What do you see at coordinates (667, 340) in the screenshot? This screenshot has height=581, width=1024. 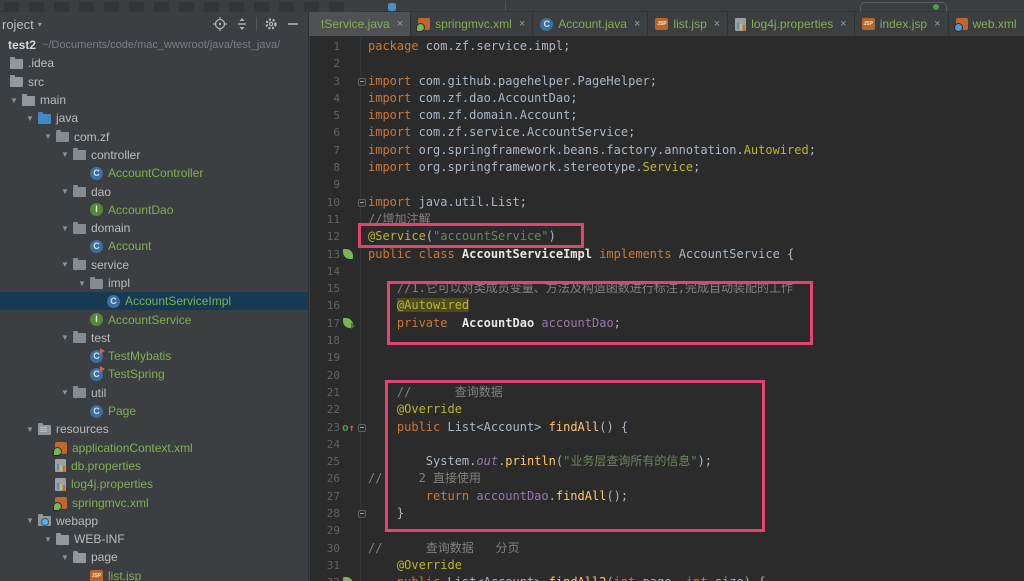 I see `code-line: 18` at bounding box center [667, 340].